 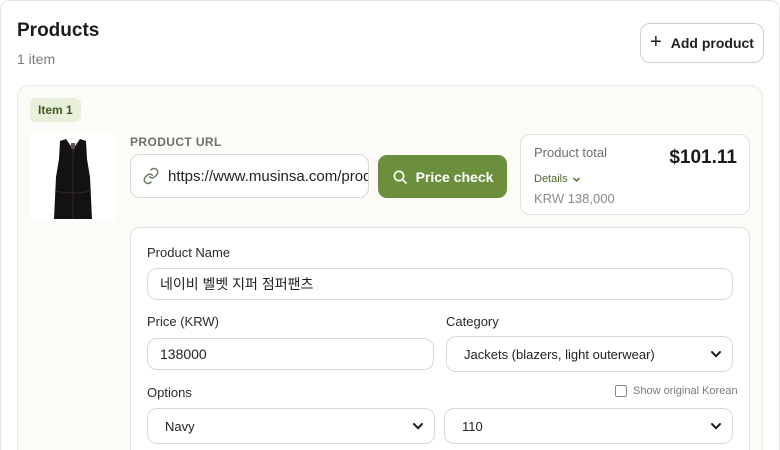 I want to click on options-label: Options, so click(x=169, y=392).